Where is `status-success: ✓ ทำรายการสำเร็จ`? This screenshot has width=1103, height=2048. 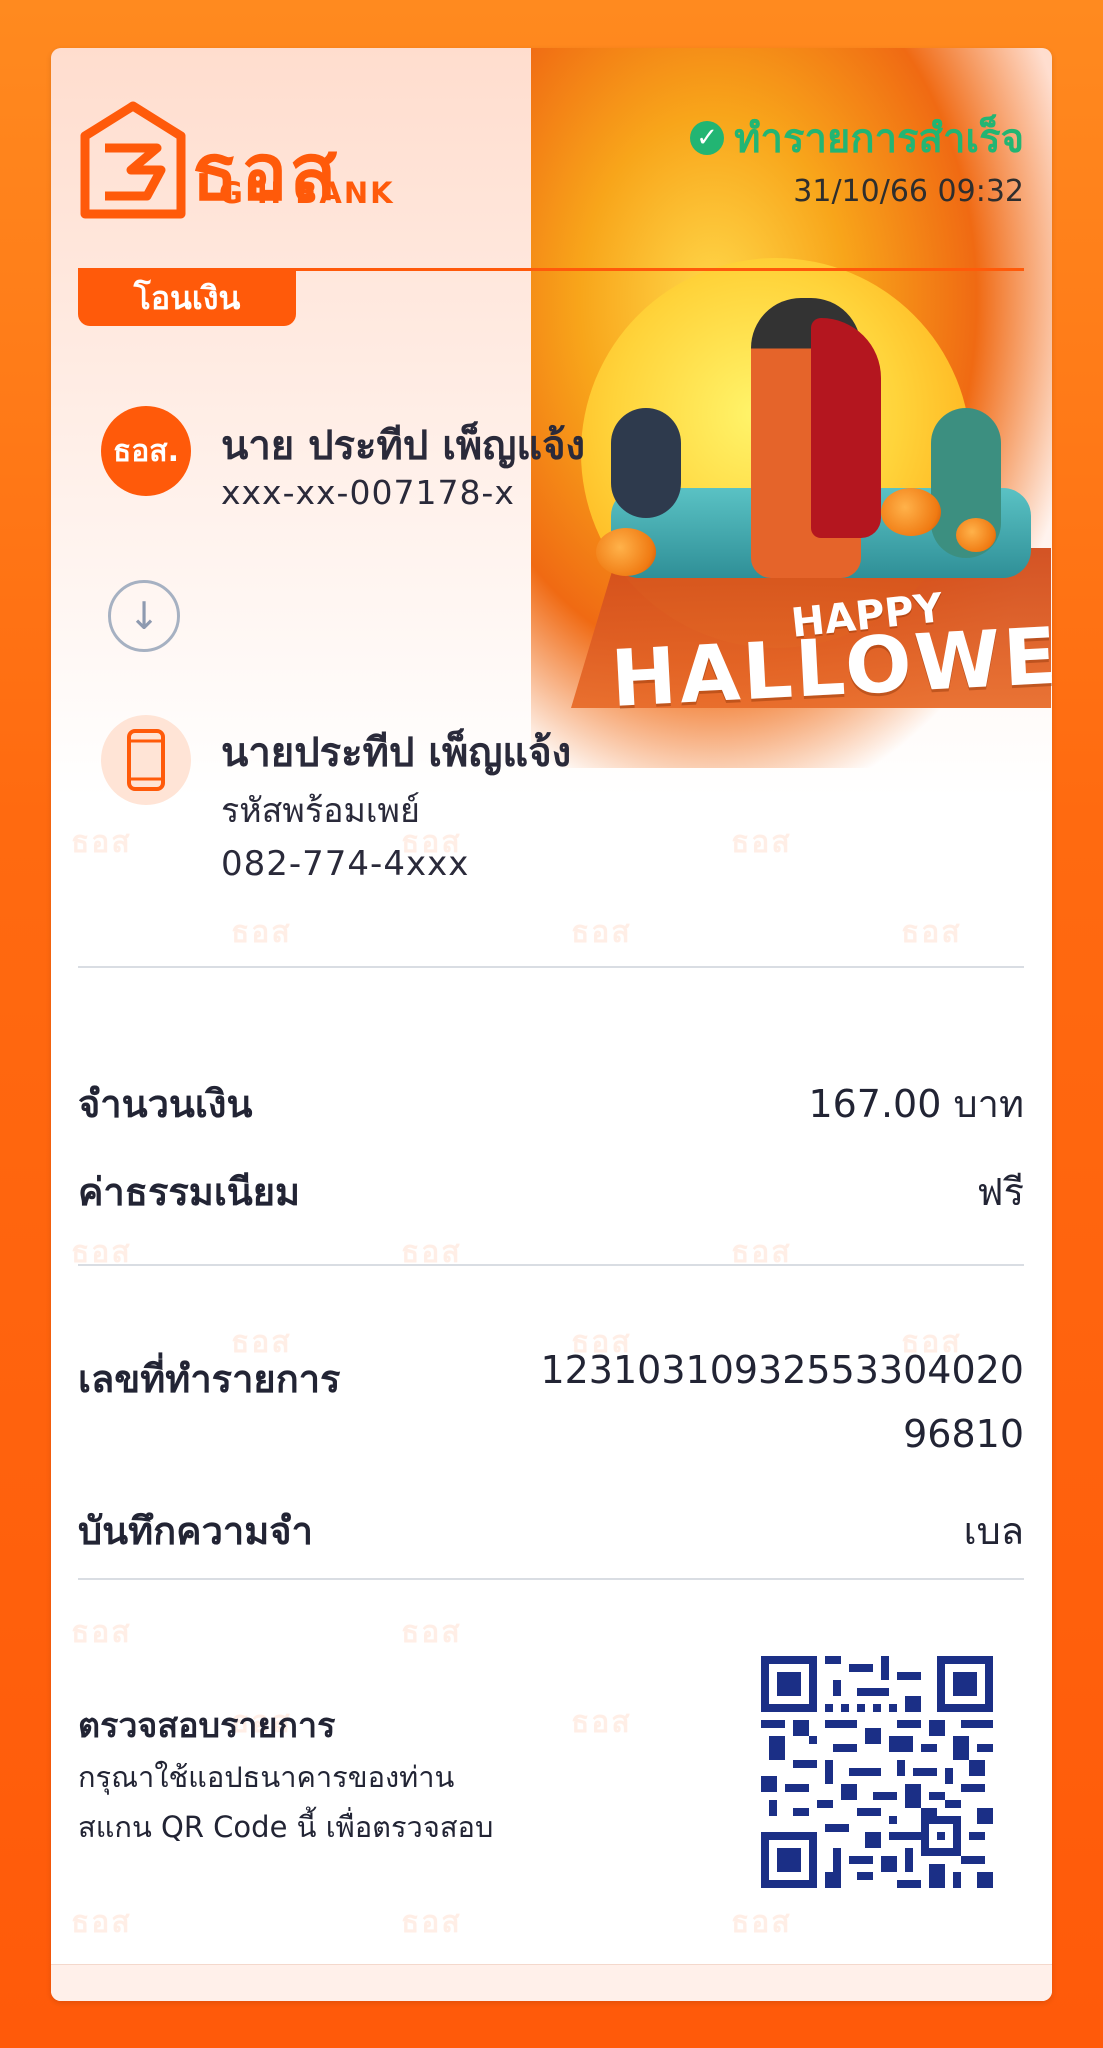 status-success: ✓ ทำรายการสำเร็จ is located at coordinates (857, 138).